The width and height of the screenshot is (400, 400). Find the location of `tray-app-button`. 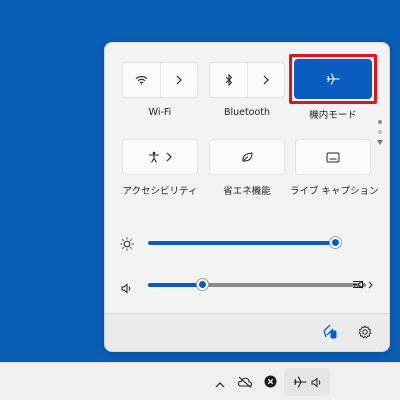

tray-app-button is located at coordinates (270, 382).